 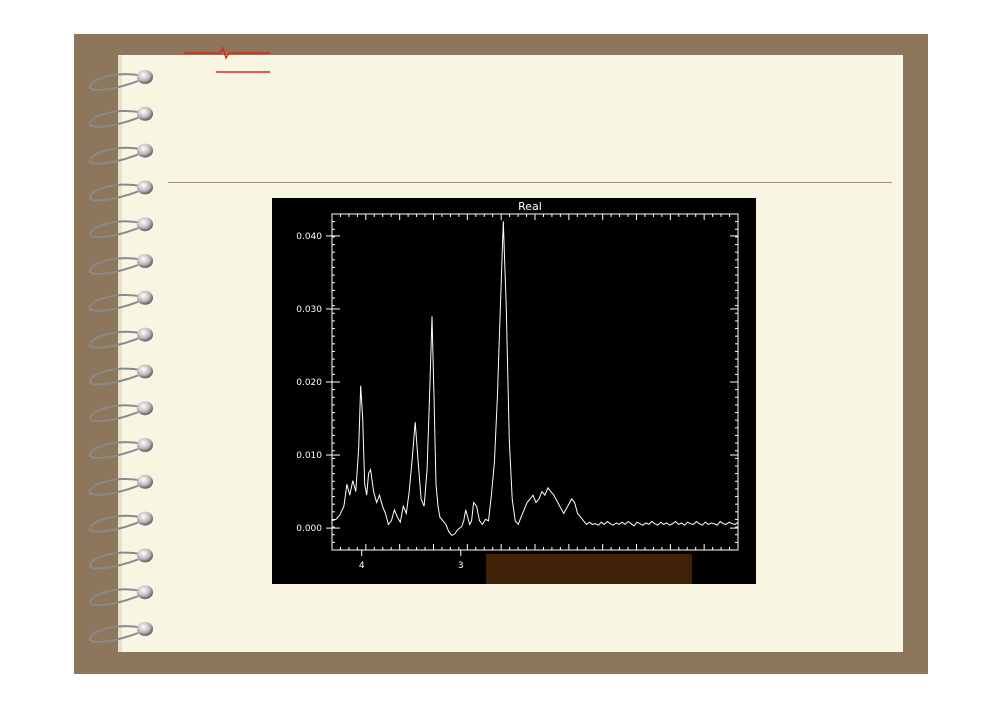 What do you see at coordinates (461, 566) in the screenshot?
I see `x-tick-label: 3` at bounding box center [461, 566].